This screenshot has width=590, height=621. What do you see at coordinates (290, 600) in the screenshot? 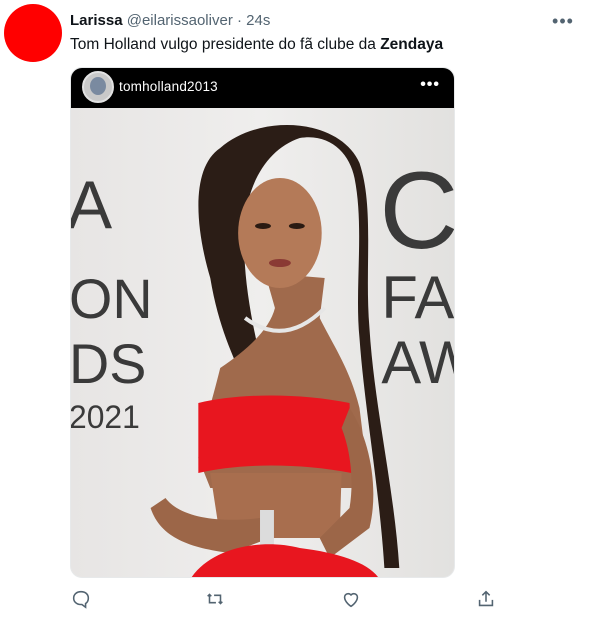
I see `tweet-actions` at bounding box center [290, 600].